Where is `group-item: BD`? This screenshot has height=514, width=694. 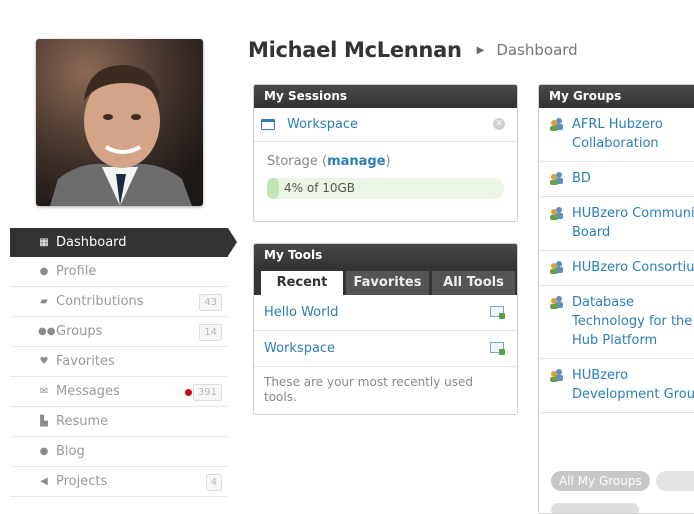 group-item: BD is located at coordinates (616, 179).